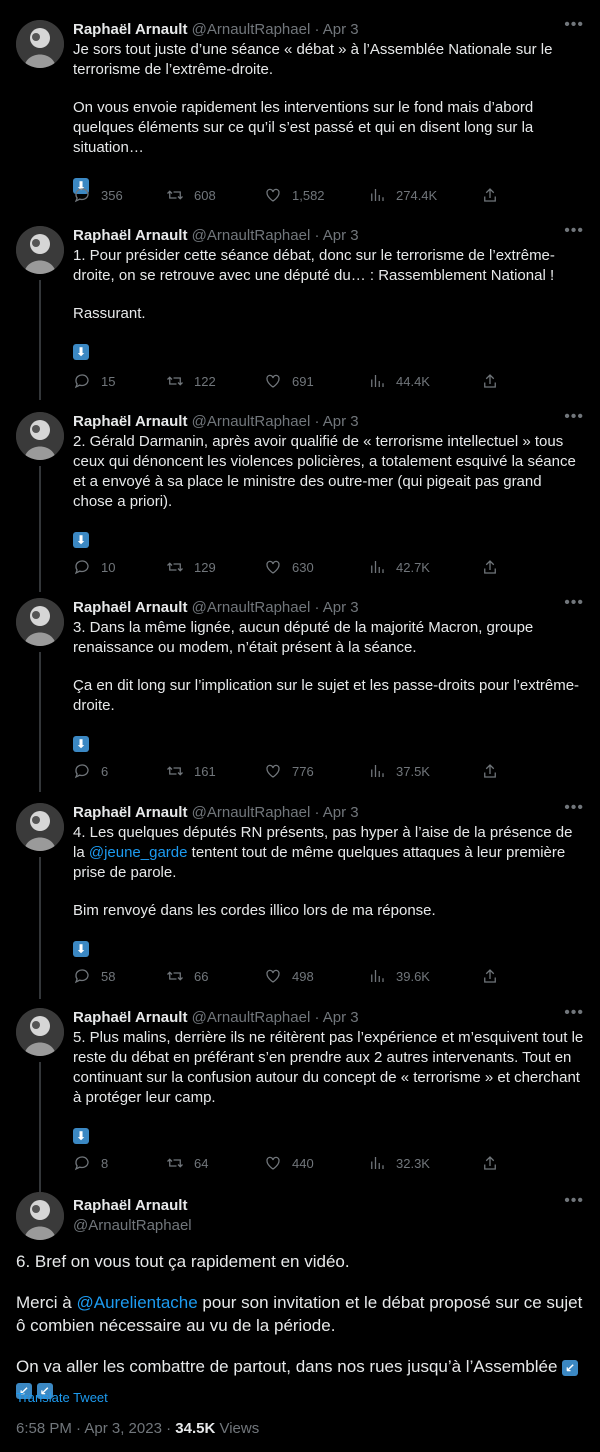 Image resolution: width=600 pixels, height=1452 pixels. I want to click on reply-button: 15, so click(94, 381).